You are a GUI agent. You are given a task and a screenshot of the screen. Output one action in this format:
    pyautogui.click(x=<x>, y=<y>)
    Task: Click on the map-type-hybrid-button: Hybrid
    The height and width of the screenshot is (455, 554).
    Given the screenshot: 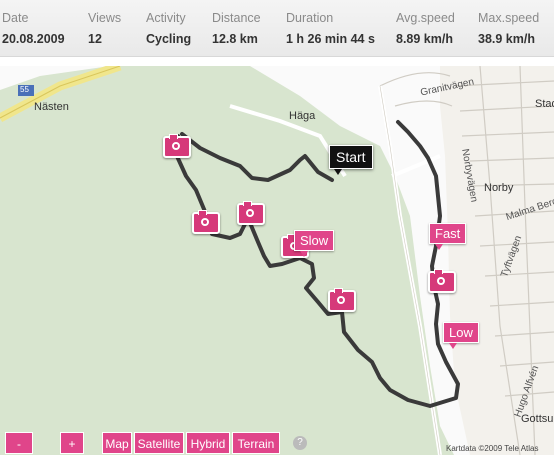 What is the action you would take?
    pyautogui.click(x=208, y=443)
    